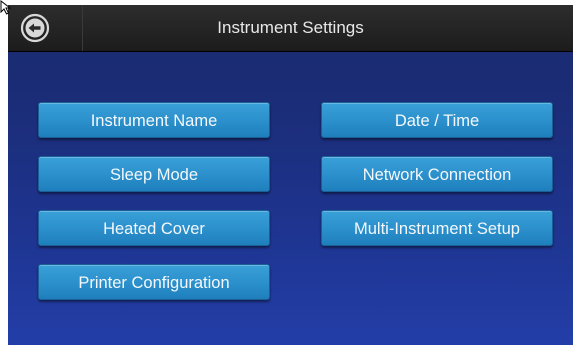 The height and width of the screenshot is (350, 573). Describe the element at coordinates (6, 7) in the screenshot. I see `mouse-cursor-icon` at that location.